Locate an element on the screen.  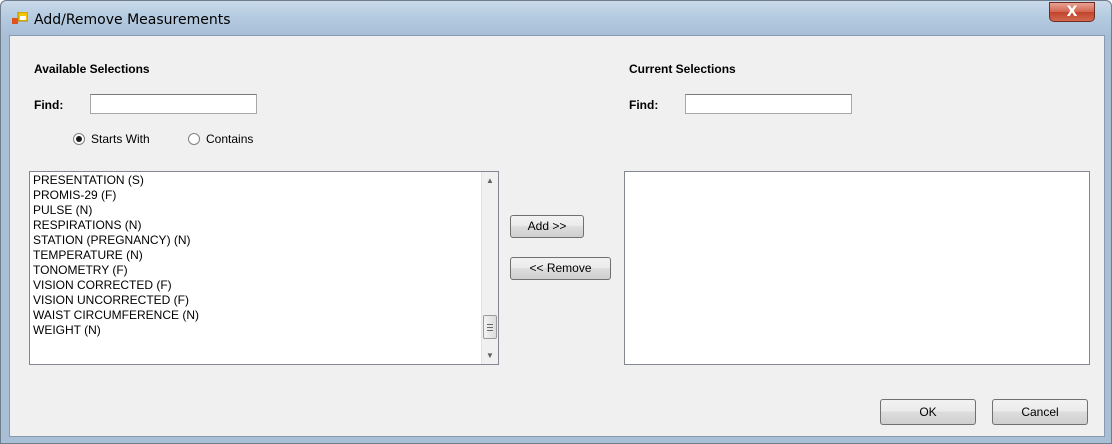
list-item: STATION (PREGNANCY) (N) is located at coordinates (255, 240).